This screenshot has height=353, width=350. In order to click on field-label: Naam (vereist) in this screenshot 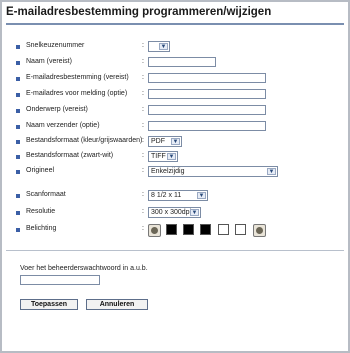, I will do `click(49, 61)`.